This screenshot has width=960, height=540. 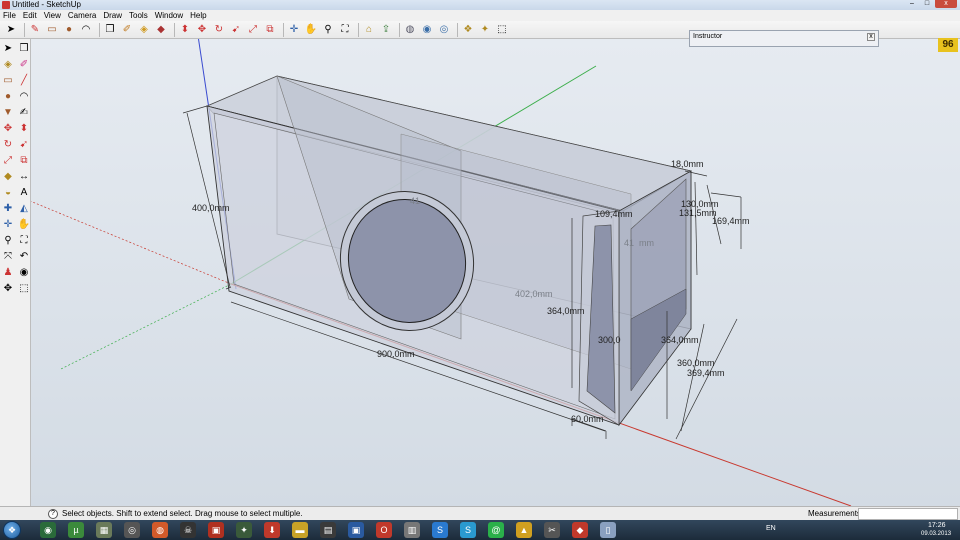 I want to click on steam-icon: ◎, so click(x=132, y=530).